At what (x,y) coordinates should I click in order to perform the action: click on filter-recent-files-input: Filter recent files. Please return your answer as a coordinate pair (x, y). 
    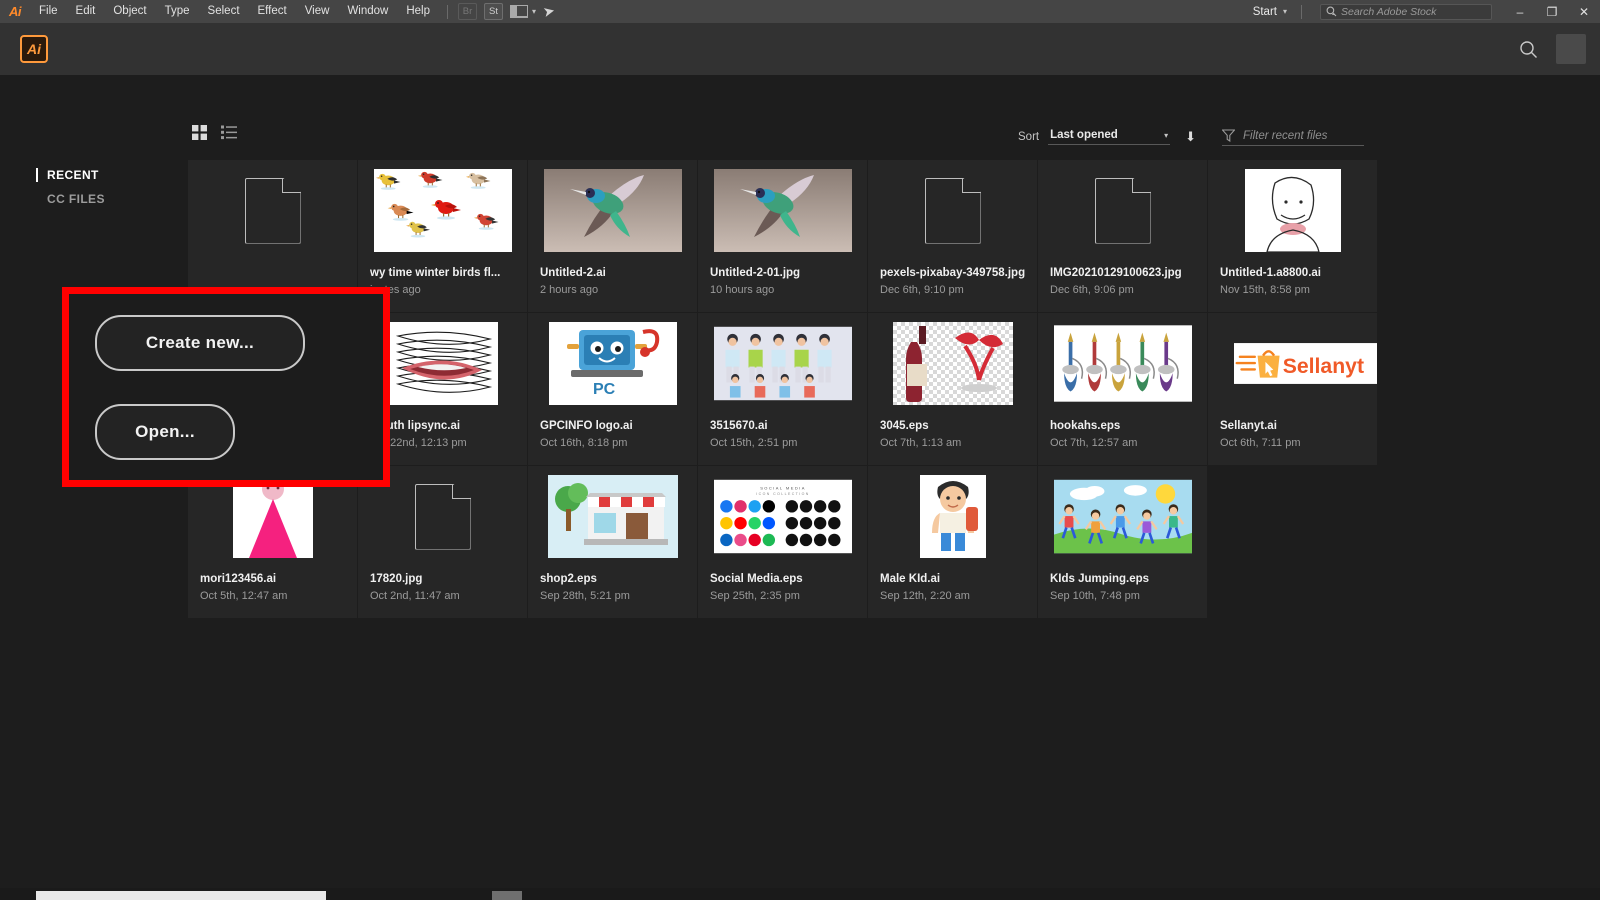
    Looking at the image, I should click on (1293, 137).